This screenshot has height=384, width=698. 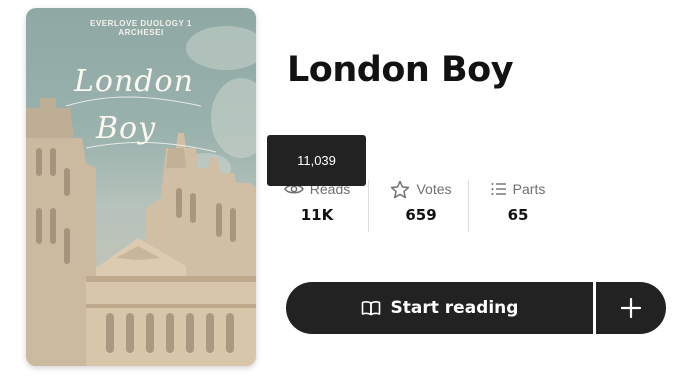 What do you see at coordinates (421, 215) in the screenshot?
I see `stat-votes-value: 659` at bounding box center [421, 215].